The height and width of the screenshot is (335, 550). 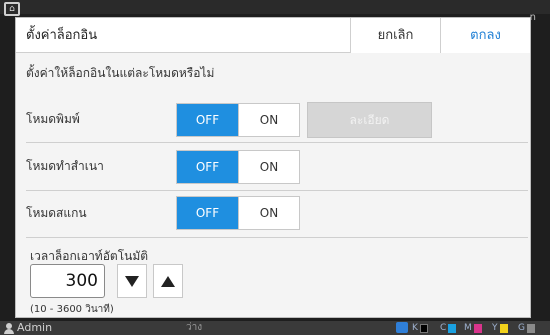 I want to click on ink-label: K, so click(x=415, y=328).